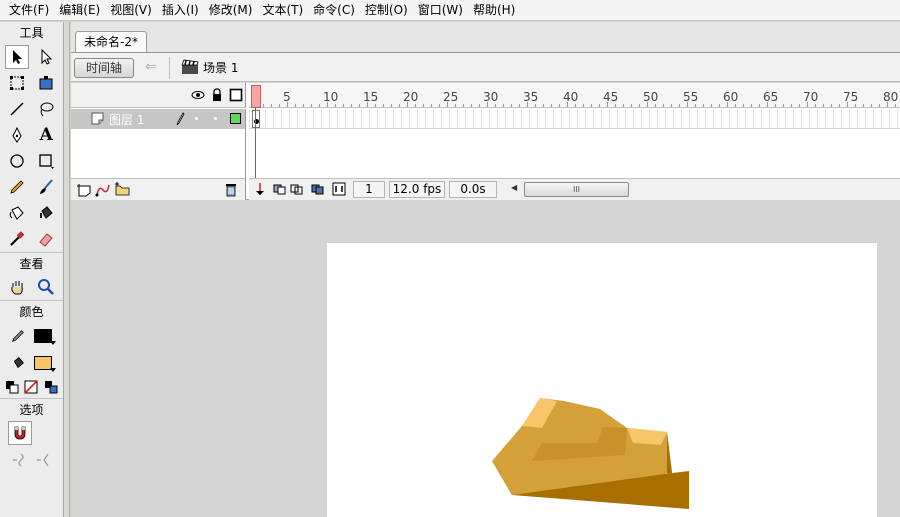 The width and height of the screenshot is (900, 517). I want to click on back-arrow-icon: ⇐, so click(151, 67).